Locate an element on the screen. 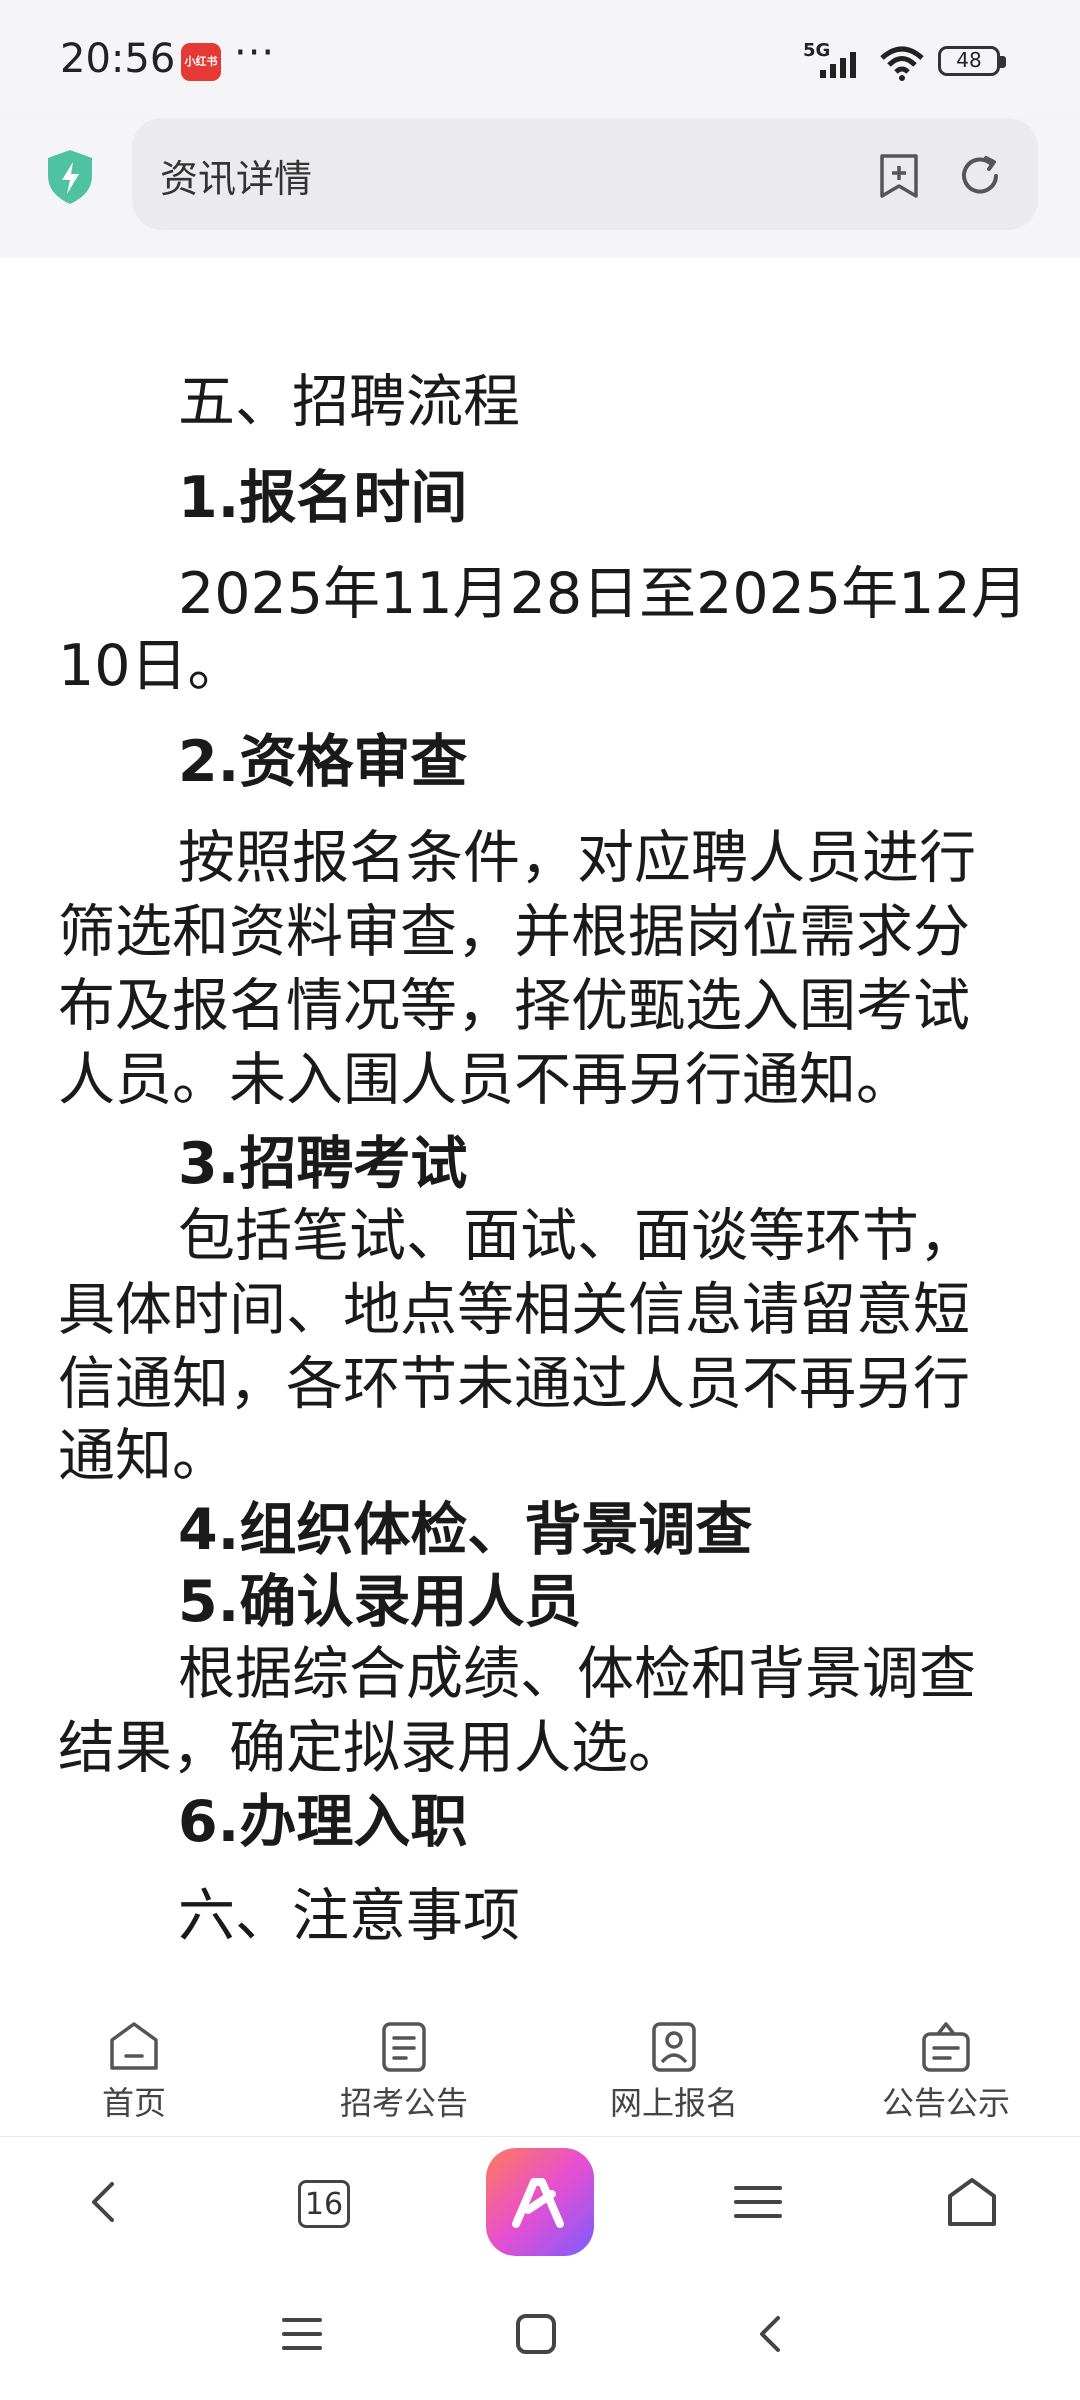  paragraph-line: 包括笔试、面试、面谈等环节， is located at coordinates (577, 1236).